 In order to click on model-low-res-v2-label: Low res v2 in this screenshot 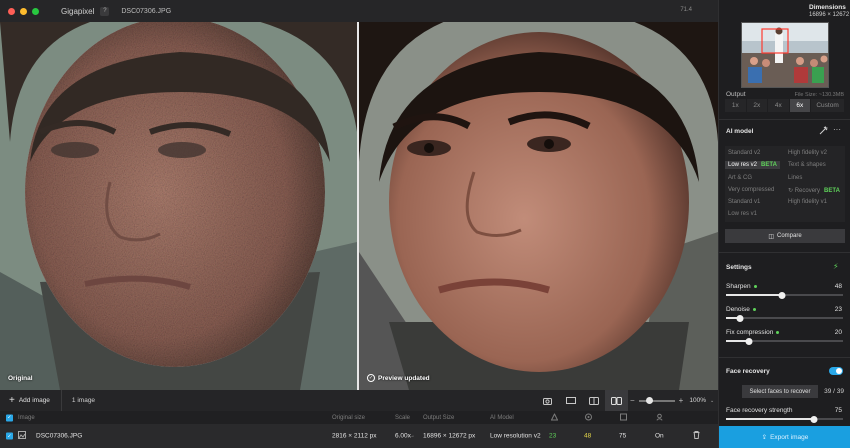, I will do `click(743, 165)`.